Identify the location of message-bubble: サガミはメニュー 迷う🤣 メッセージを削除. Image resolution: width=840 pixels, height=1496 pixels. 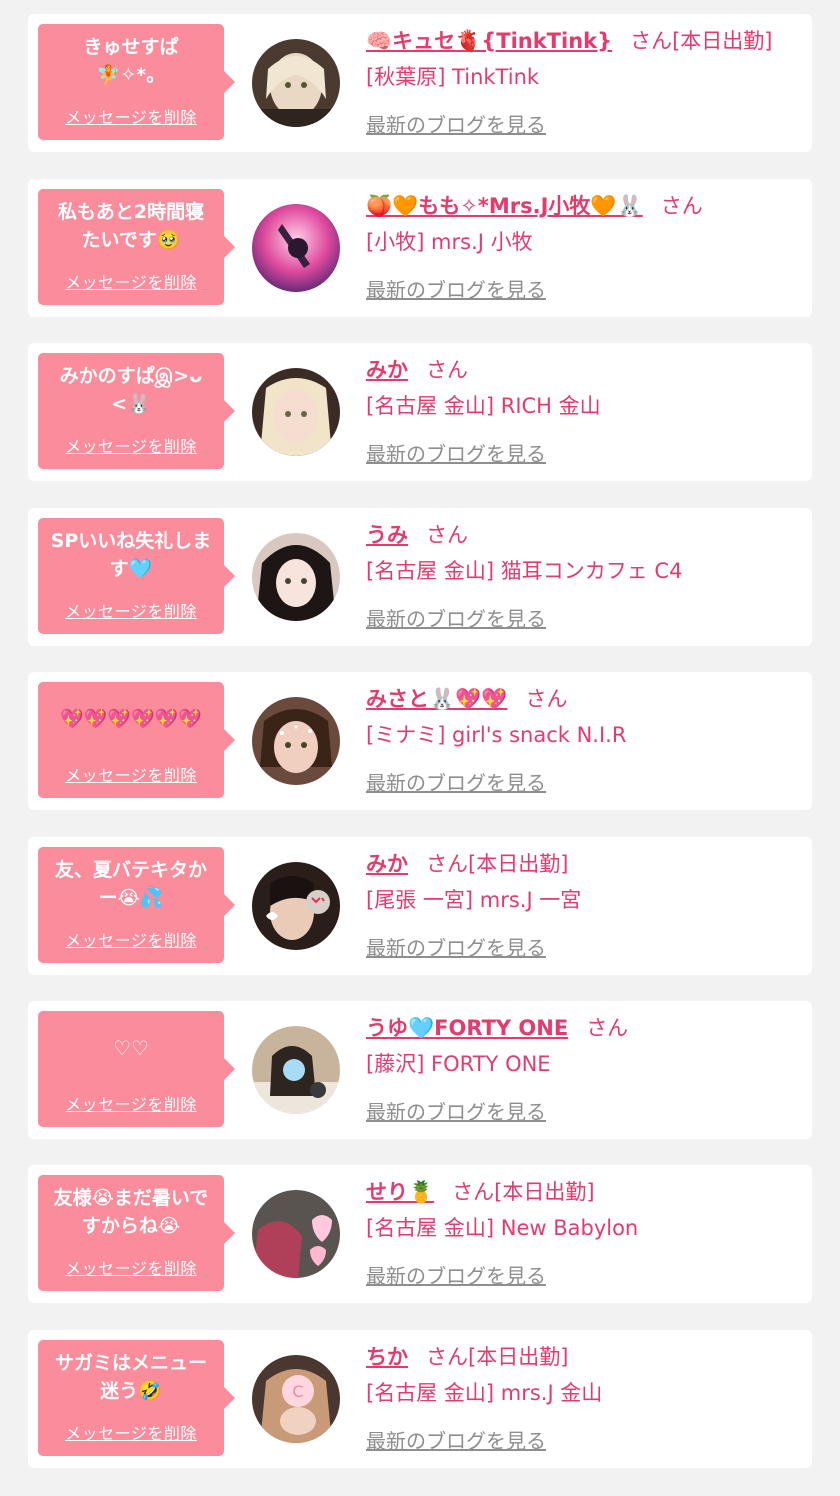
(136, 1398).